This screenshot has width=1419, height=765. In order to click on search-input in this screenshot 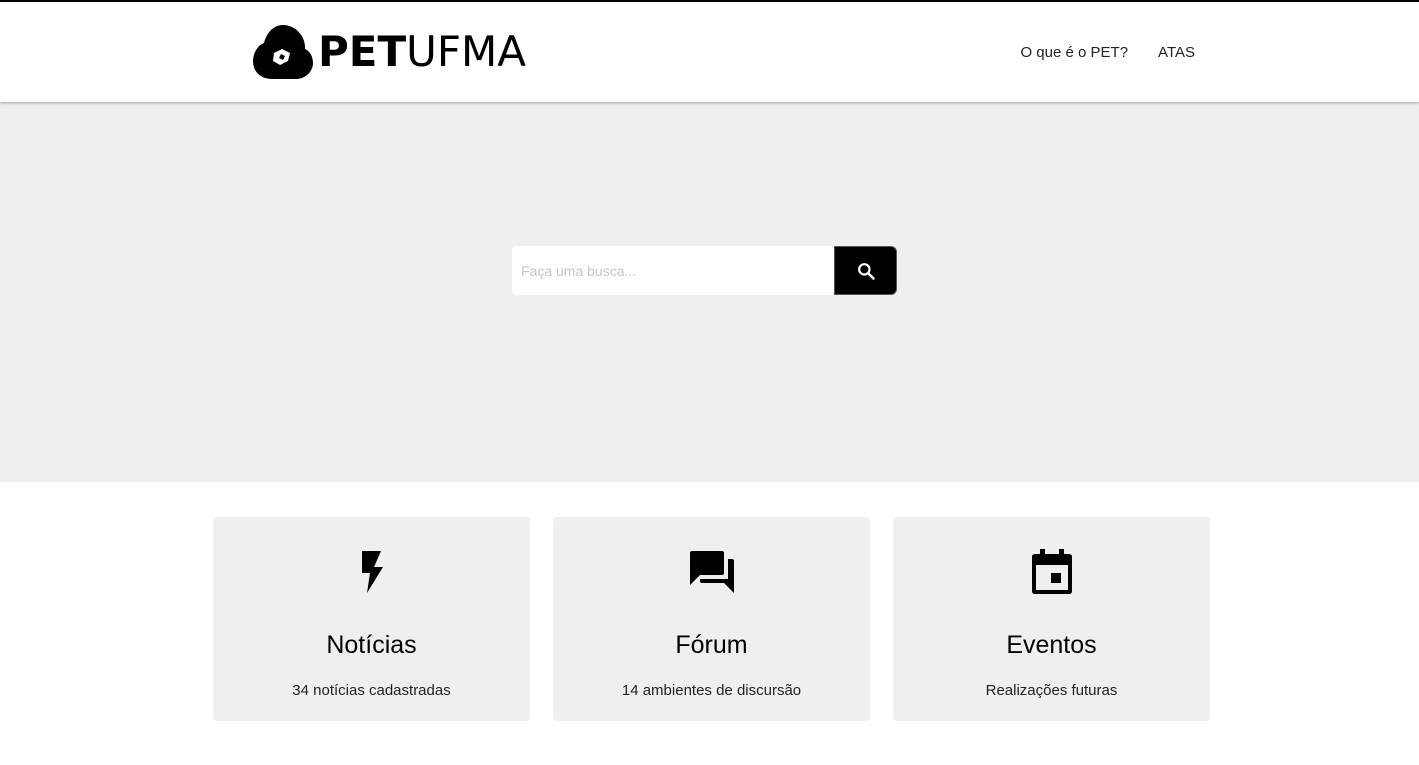, I will do `click(673, 270)`.